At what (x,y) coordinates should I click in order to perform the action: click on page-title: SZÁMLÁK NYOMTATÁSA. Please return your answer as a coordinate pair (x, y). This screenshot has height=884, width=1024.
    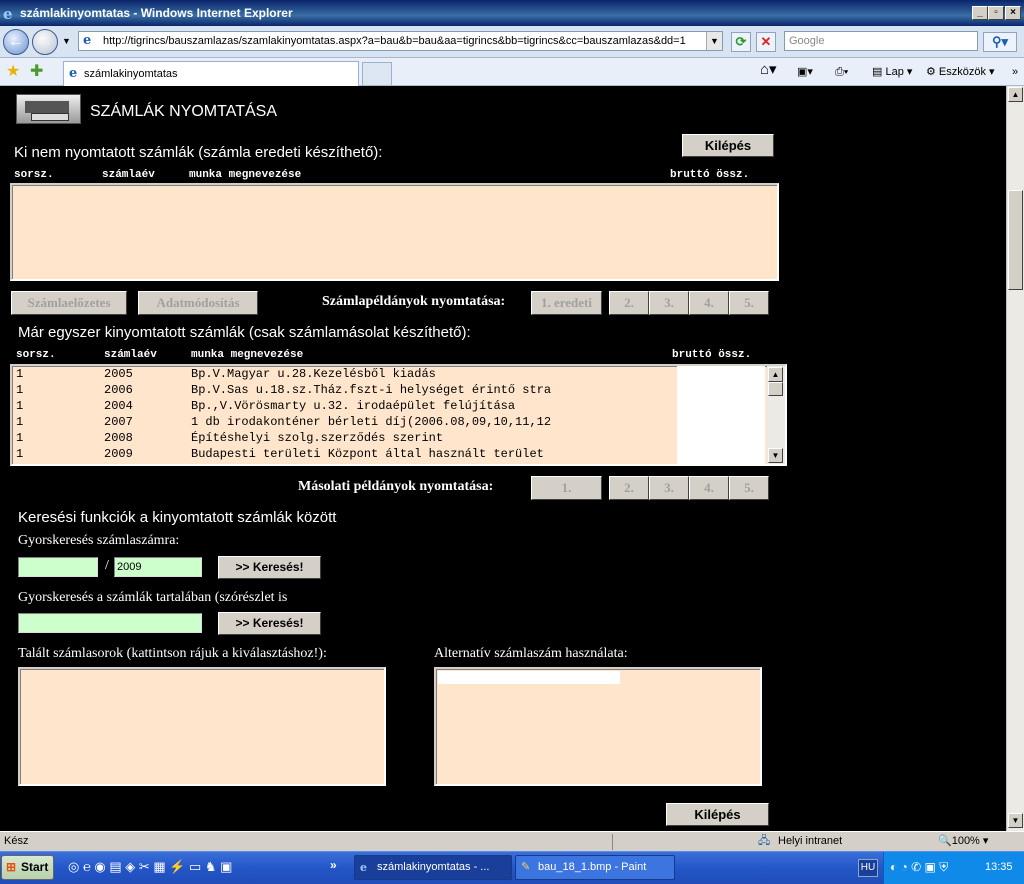
    Looking at the image, I should click on (183, 111).